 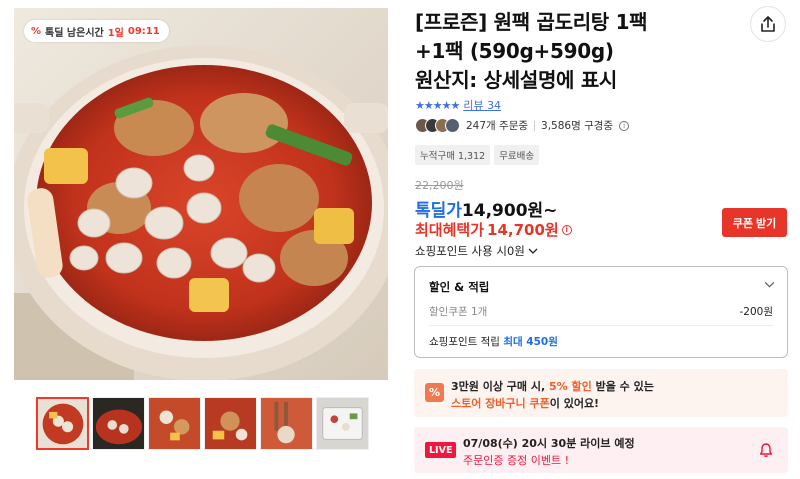 I want to click on point-earn-max: 최대 450원, so click(x=530, y=342).